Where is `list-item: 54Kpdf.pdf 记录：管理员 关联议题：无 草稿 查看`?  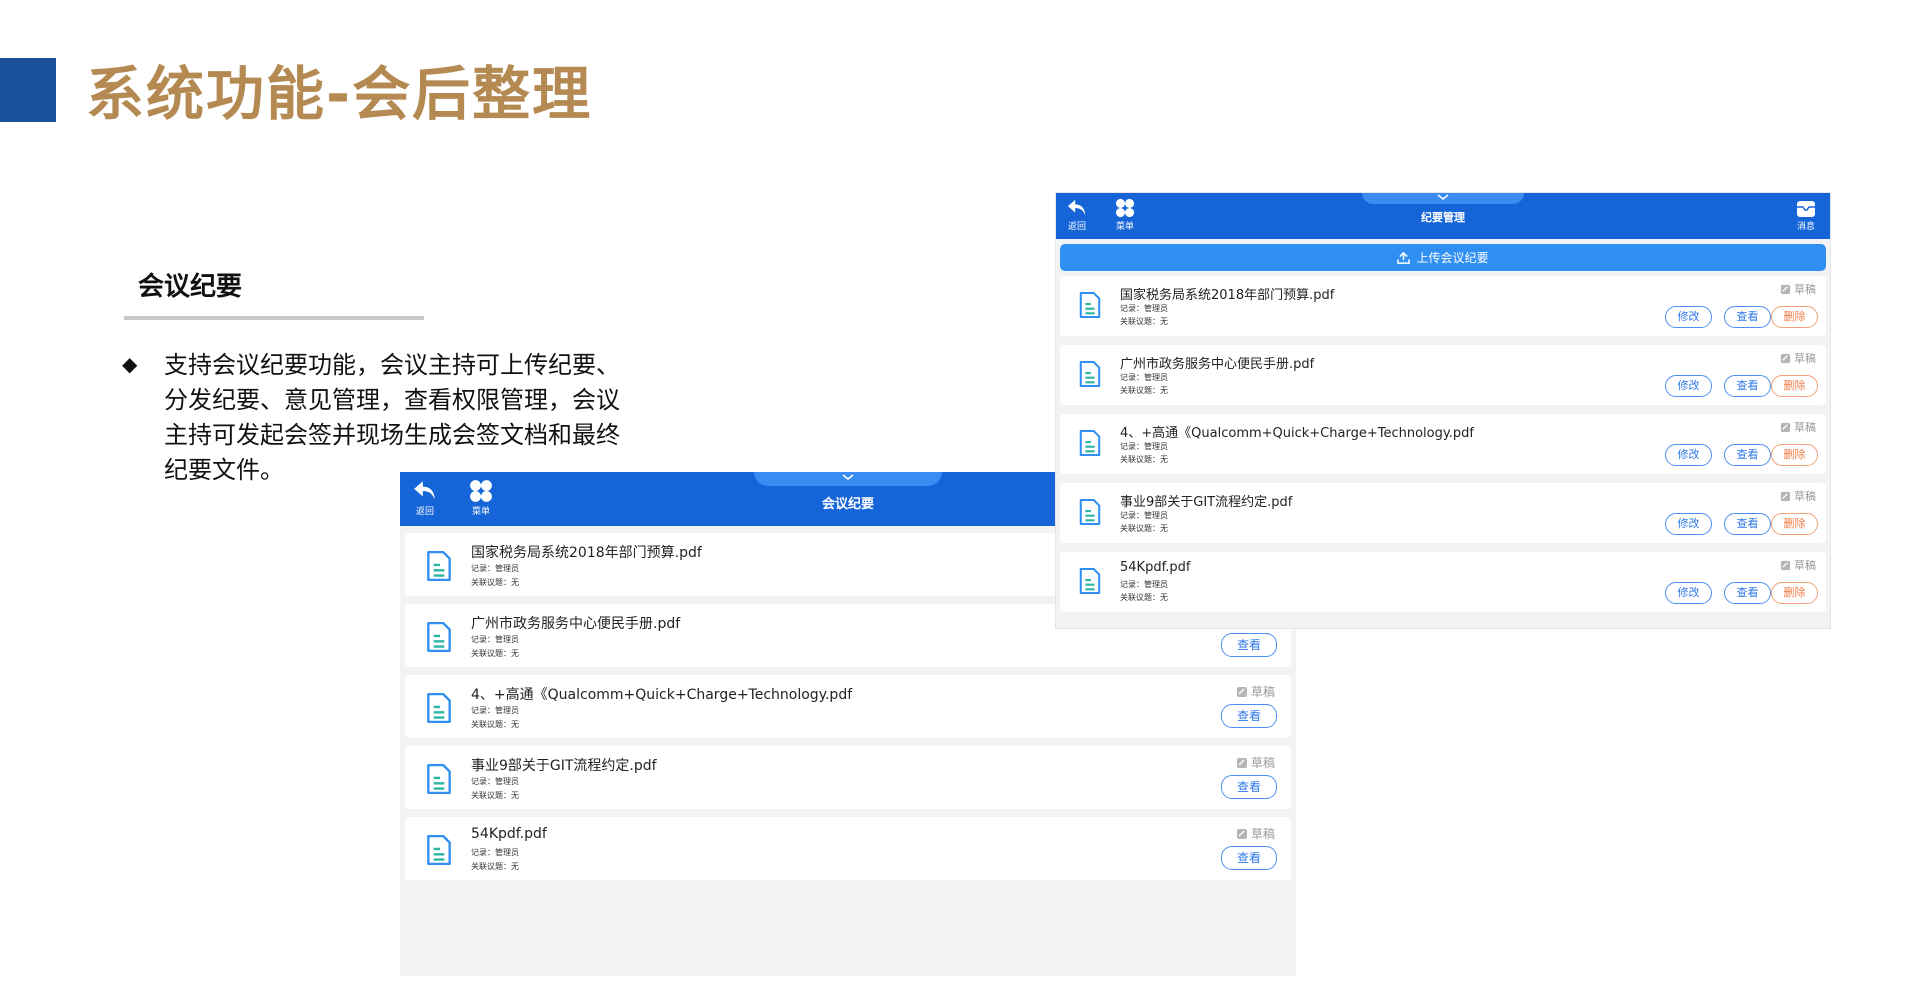
list-item: 54Kpdf.pdf 记录：管理员 关联议题：无 草稿 查看 is located at coordinates (848, 848).